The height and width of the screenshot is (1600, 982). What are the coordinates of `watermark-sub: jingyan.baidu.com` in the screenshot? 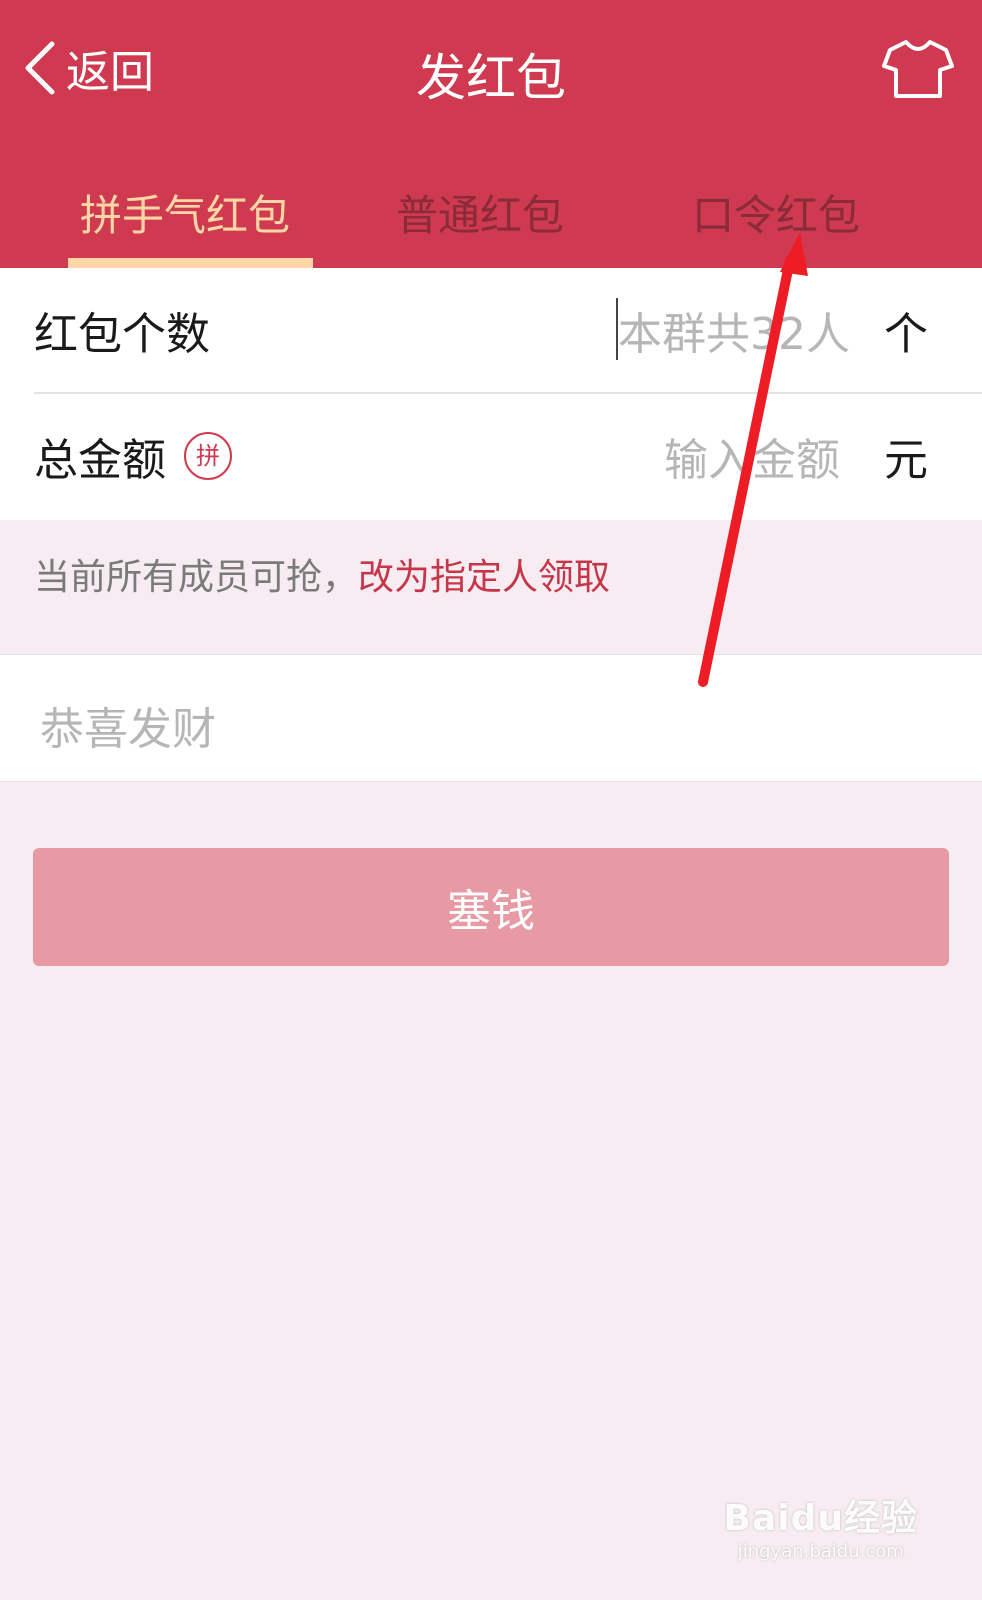 It's located at (820, 1551).